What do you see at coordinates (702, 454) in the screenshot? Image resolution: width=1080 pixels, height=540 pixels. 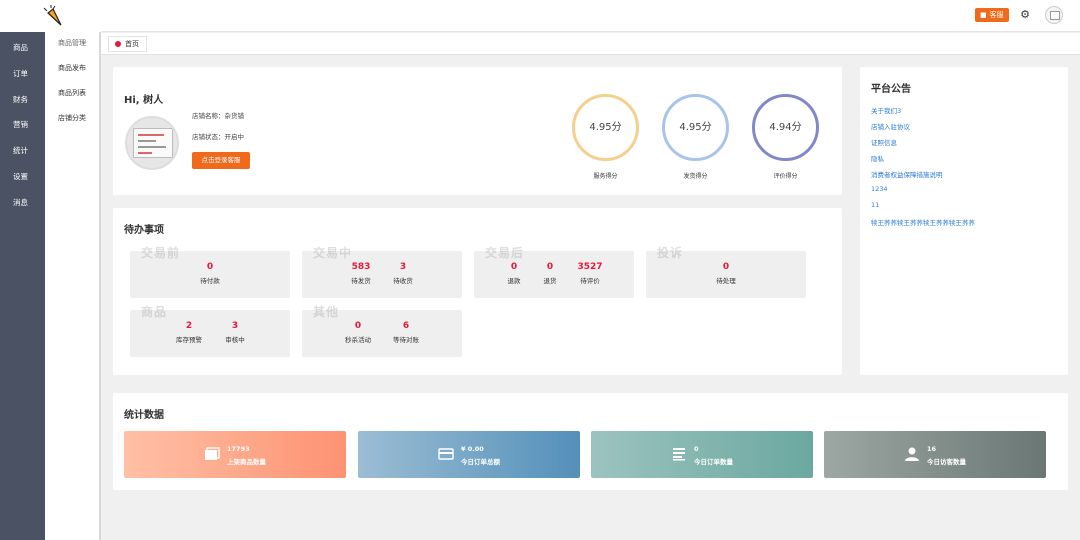 I see `stat-card-order-count: 0 今日订单数量` at bounding box center [702, 454].